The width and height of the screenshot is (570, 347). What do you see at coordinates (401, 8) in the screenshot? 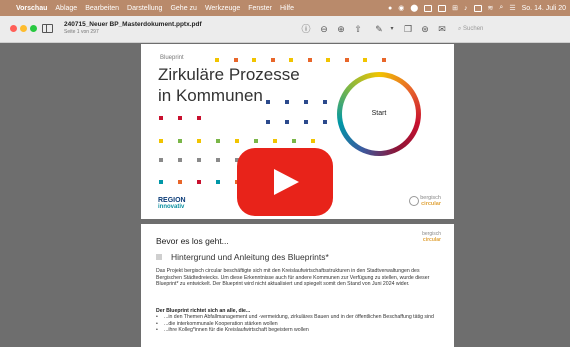
I see `status-icon-2: ◉` at bounding box center [401, 8].